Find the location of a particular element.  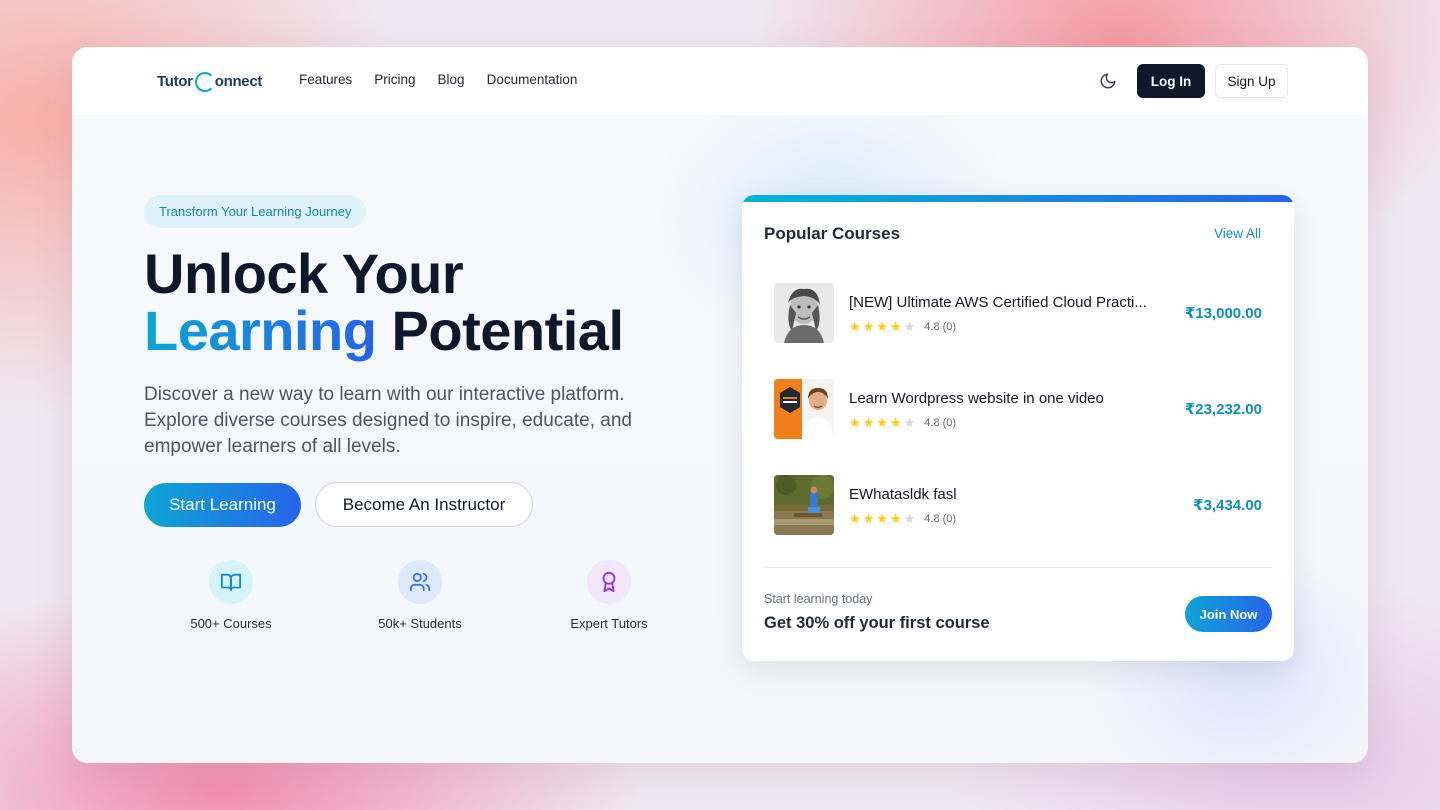

headline-highlight: Learning is located at coordinates (260, 330).